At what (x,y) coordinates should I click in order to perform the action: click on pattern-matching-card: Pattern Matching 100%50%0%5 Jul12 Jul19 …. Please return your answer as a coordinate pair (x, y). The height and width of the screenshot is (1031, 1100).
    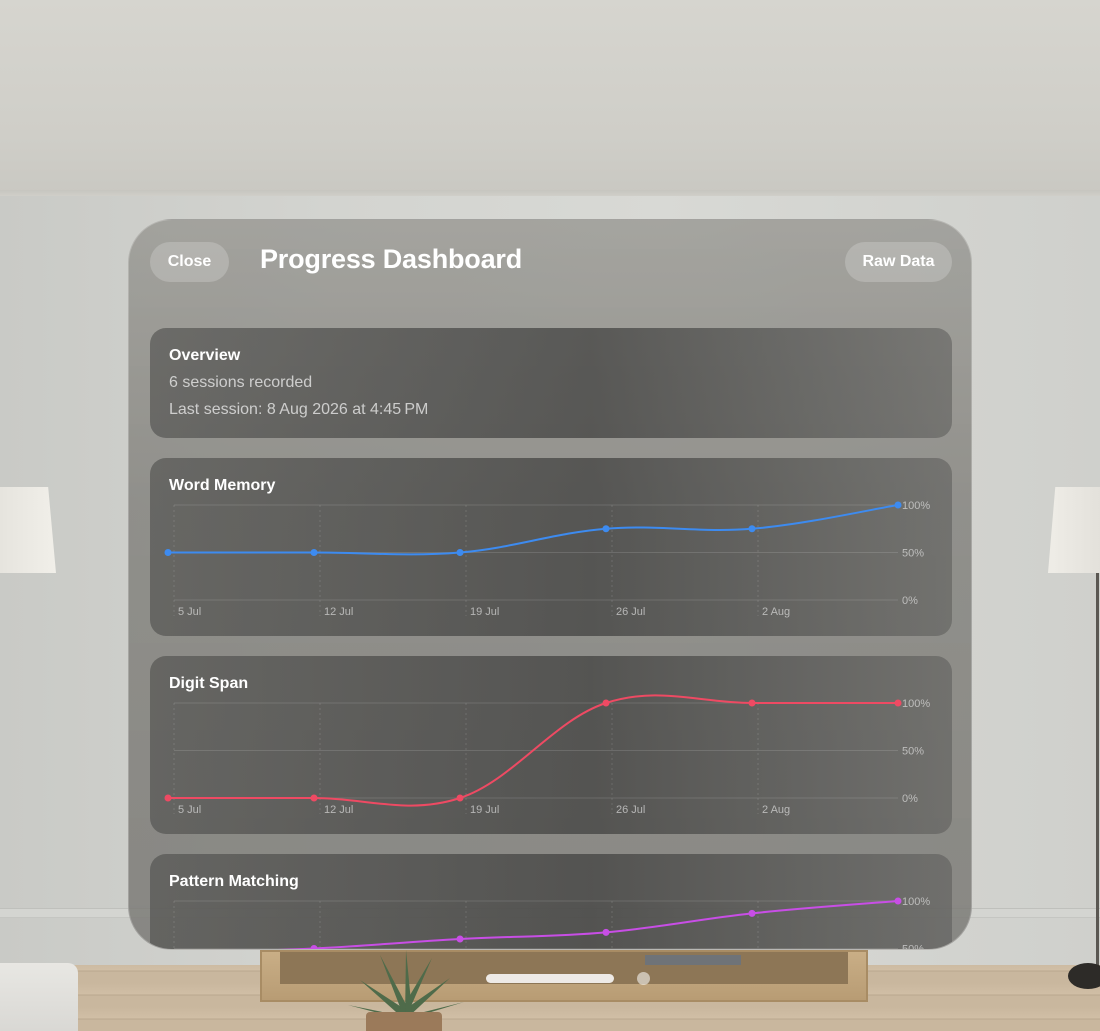
    Looking at the image, I should click on (551, 902).